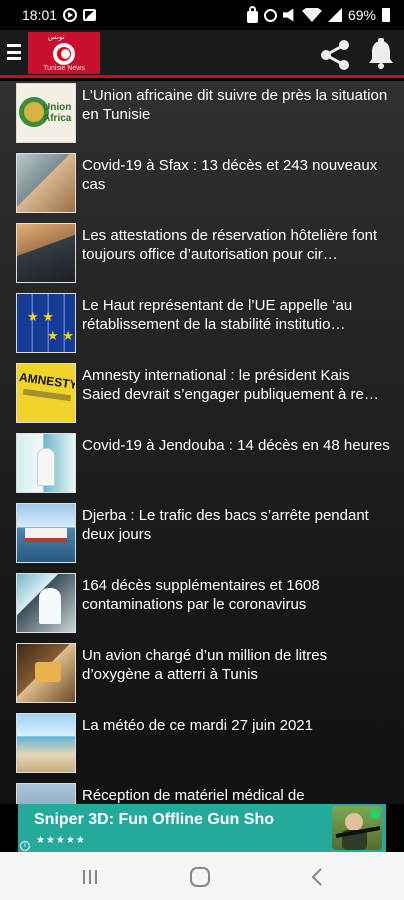  What do you see at coordinates (46, 183) in the screenshot?
I see `hospital-image` at bounding box center [46, 183].